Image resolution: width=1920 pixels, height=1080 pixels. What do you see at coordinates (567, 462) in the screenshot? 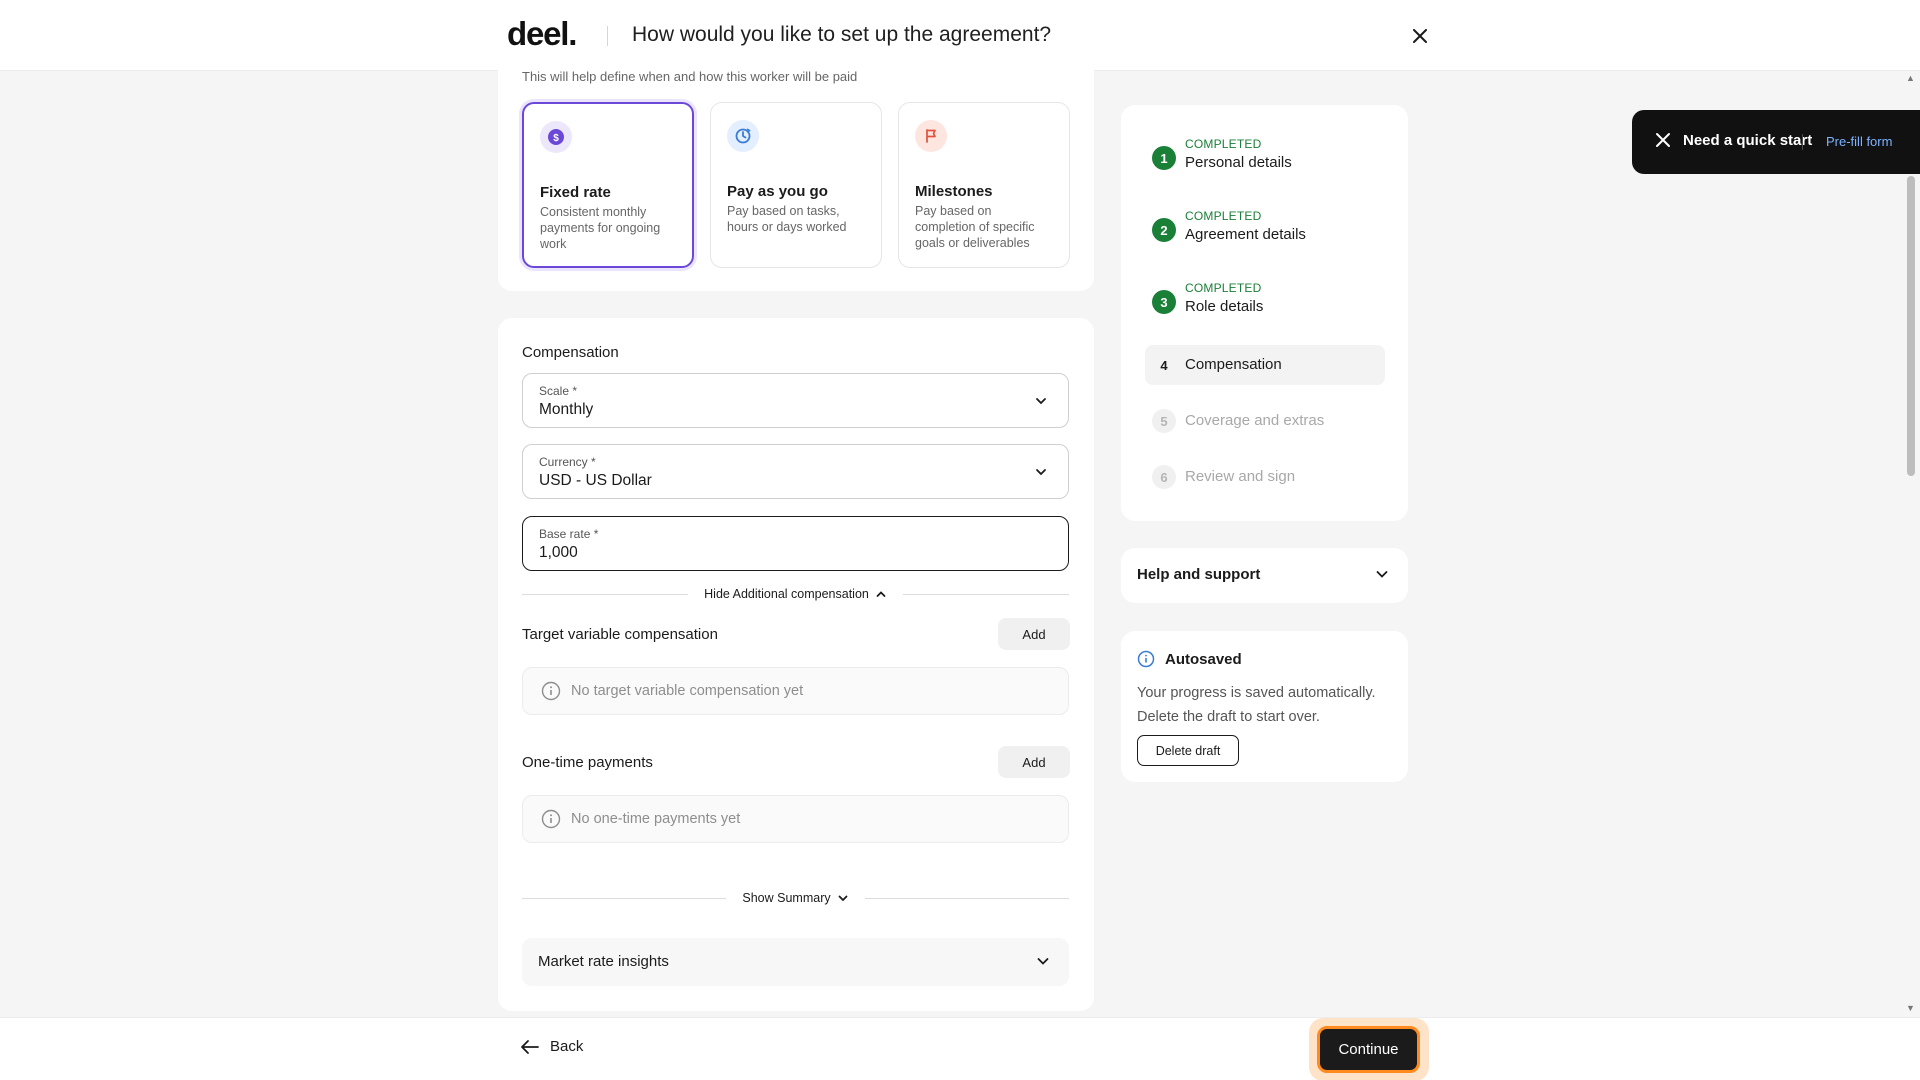
I see `currency-label: Currency *` at bounding box center [567, 462].